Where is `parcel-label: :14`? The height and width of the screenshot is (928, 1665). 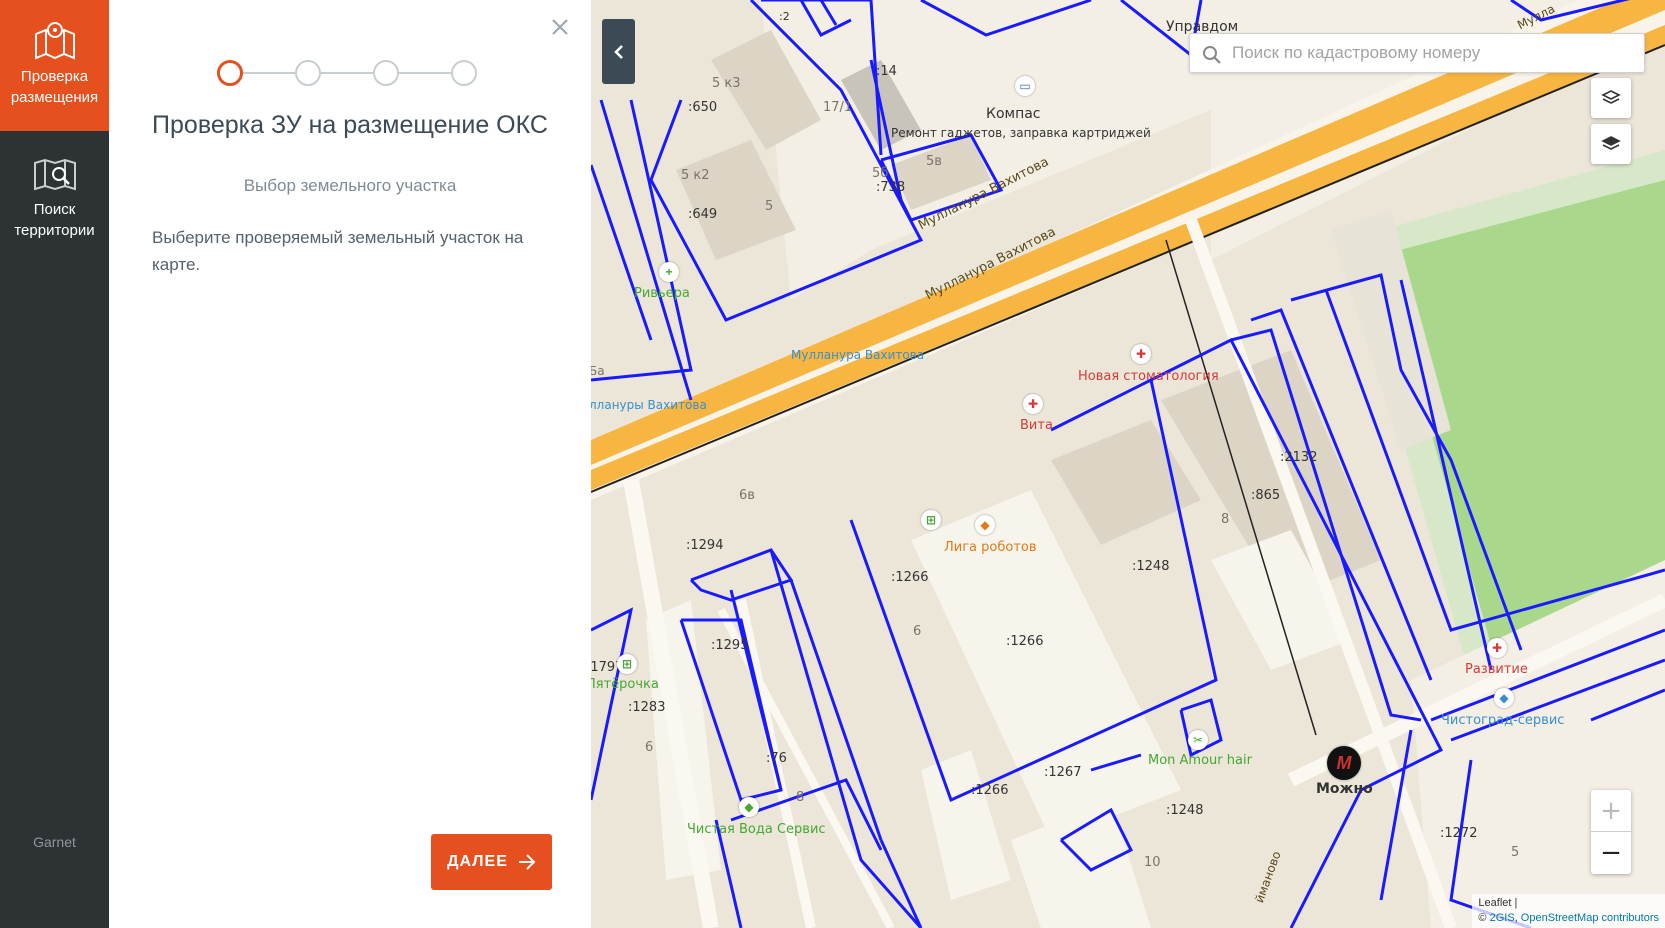
parcel-label: :14 is located at coordinates (886, 71).